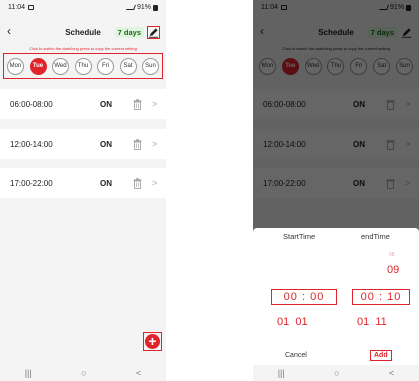 This screenshot has width=419, height=381. What do you see at coordinates (83, 7) in the screenshot?
I see `status-bar: 11:04 91%` at bounding box center [83, 7].